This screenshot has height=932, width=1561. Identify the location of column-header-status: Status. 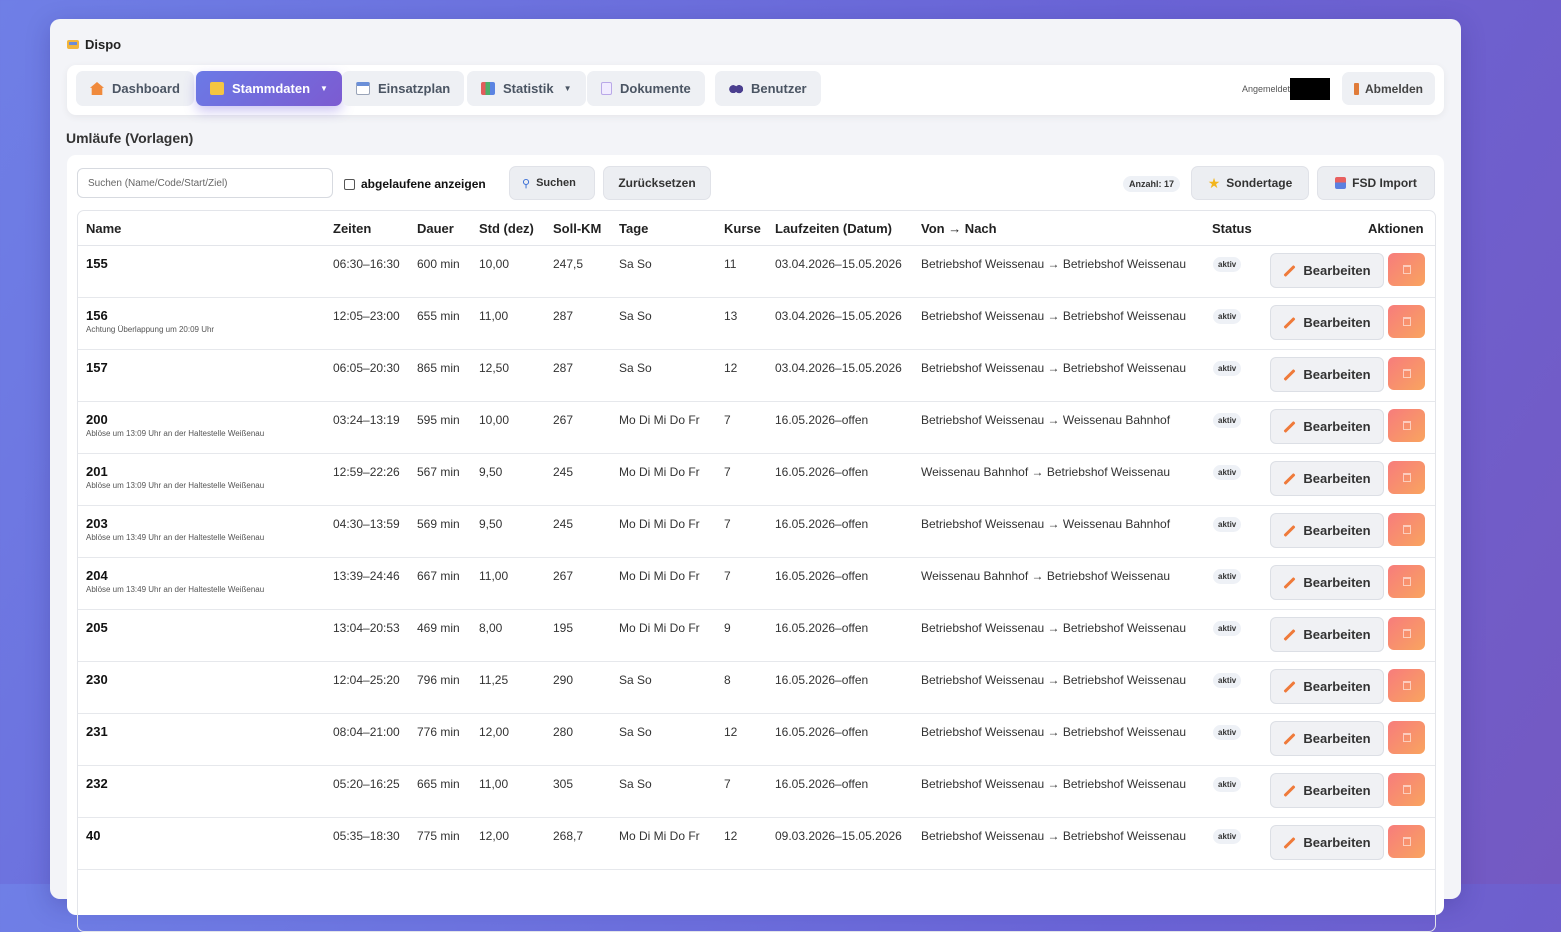
(1232, 228).